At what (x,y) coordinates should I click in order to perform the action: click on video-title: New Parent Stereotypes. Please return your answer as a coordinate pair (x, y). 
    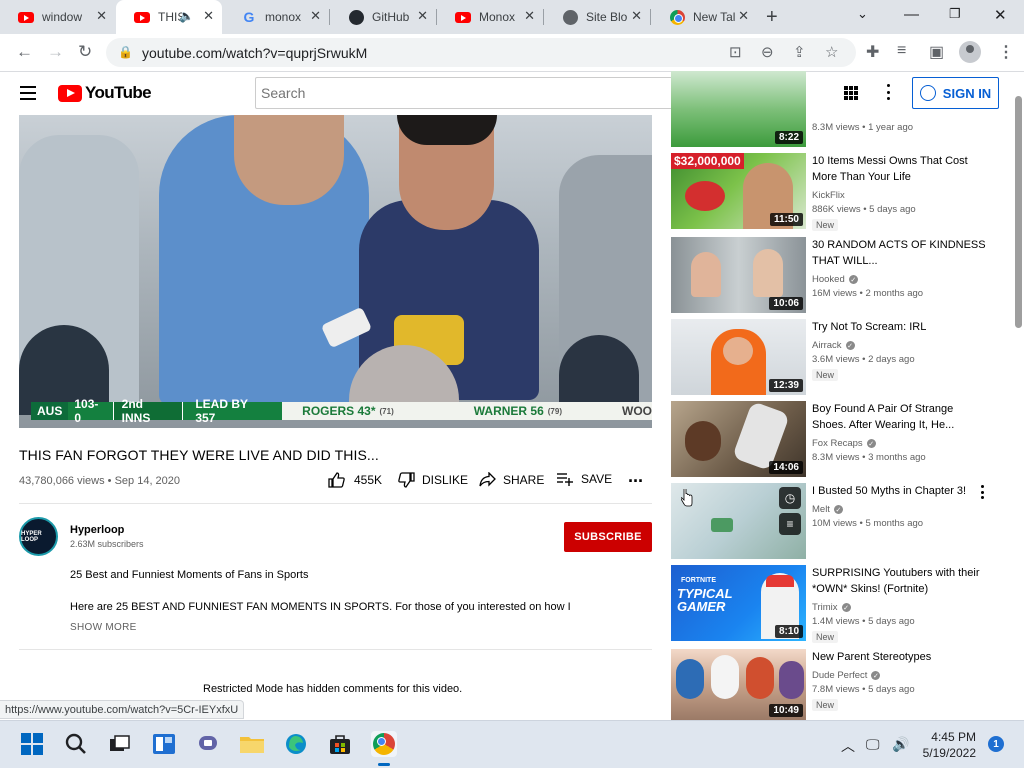
    Looking at the image, I should click on (899, 657).